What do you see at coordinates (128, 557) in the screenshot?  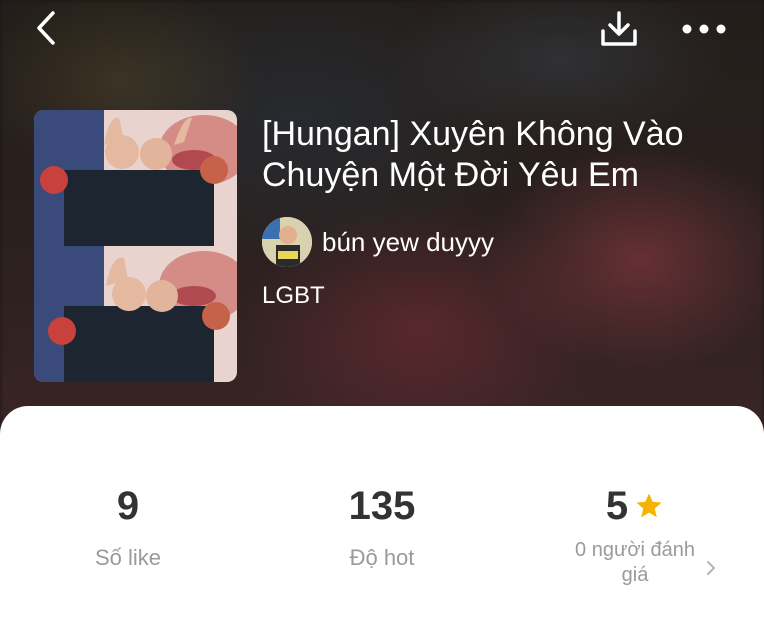 I see `likes-label: Số like` at bounding box center [128, 557].